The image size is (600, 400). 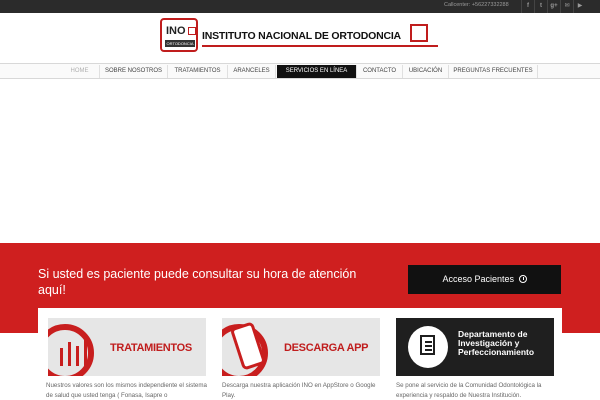 What do you see at coordinates (566, 6) in the screenshot?
I see `email-icon: ✉` at bounding box center [566, 6].